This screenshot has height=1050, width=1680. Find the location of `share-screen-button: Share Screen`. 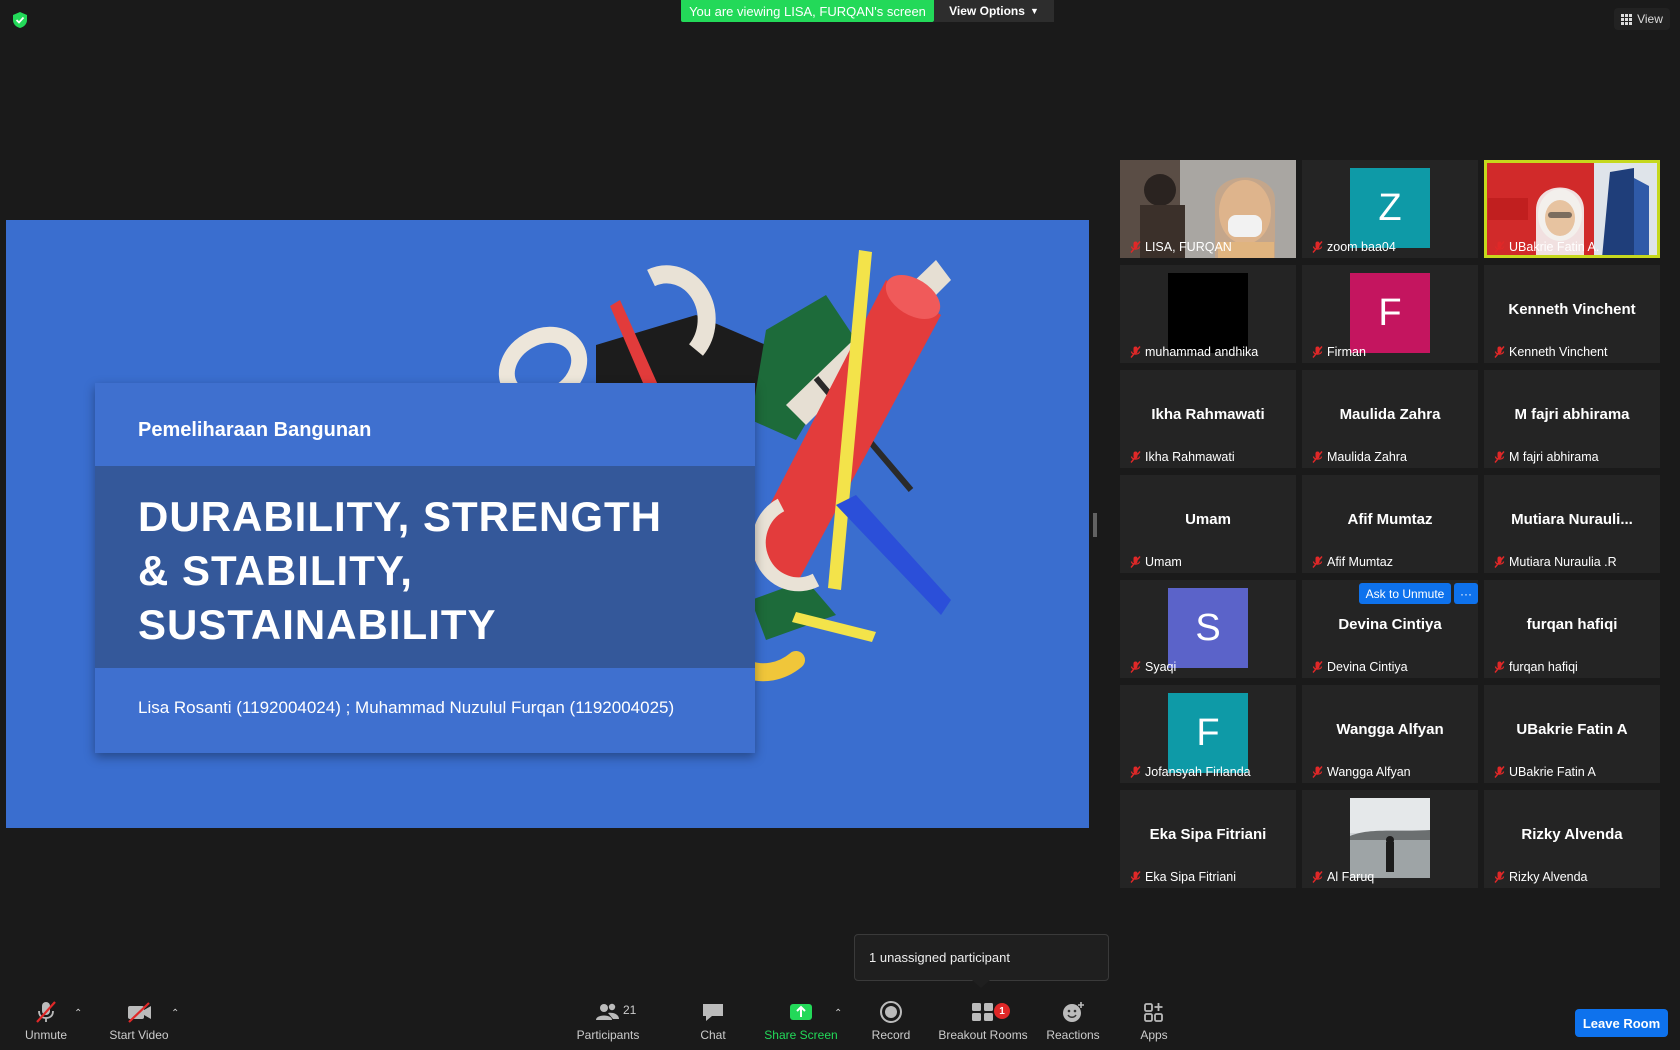

share-screen-button: Share Screen is located at coordinates (801, 1025).